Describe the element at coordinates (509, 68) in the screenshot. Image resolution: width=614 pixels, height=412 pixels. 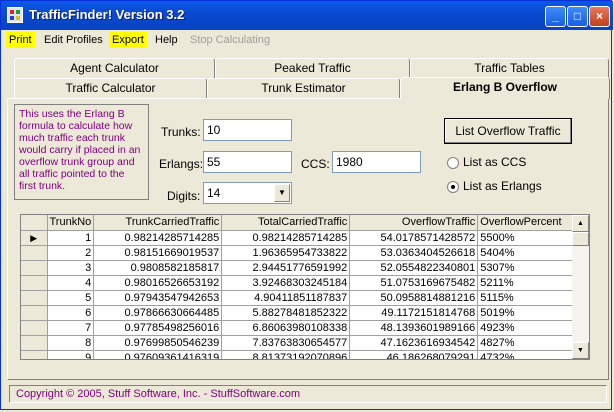
I see `tab-traffic-tables: Traffic Tables` at that location.